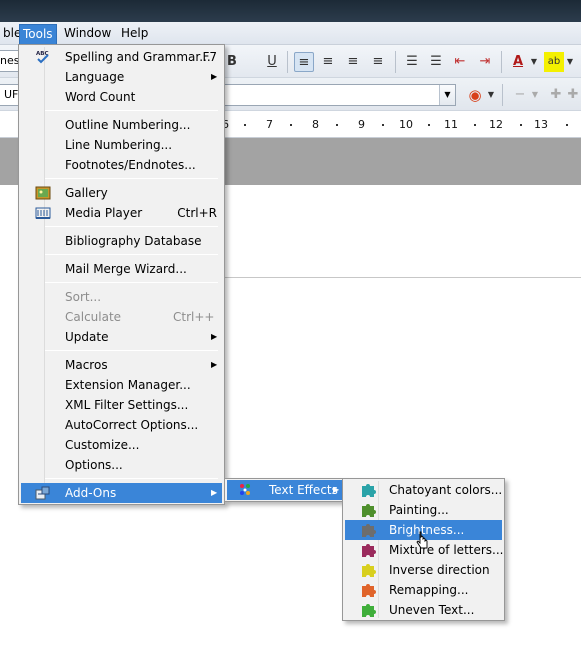 The width and height of the screenshot is (581, 654). Describe the element at coordinates (361, 124) in the screenshot. I see `ruler-number: 9` at that location.